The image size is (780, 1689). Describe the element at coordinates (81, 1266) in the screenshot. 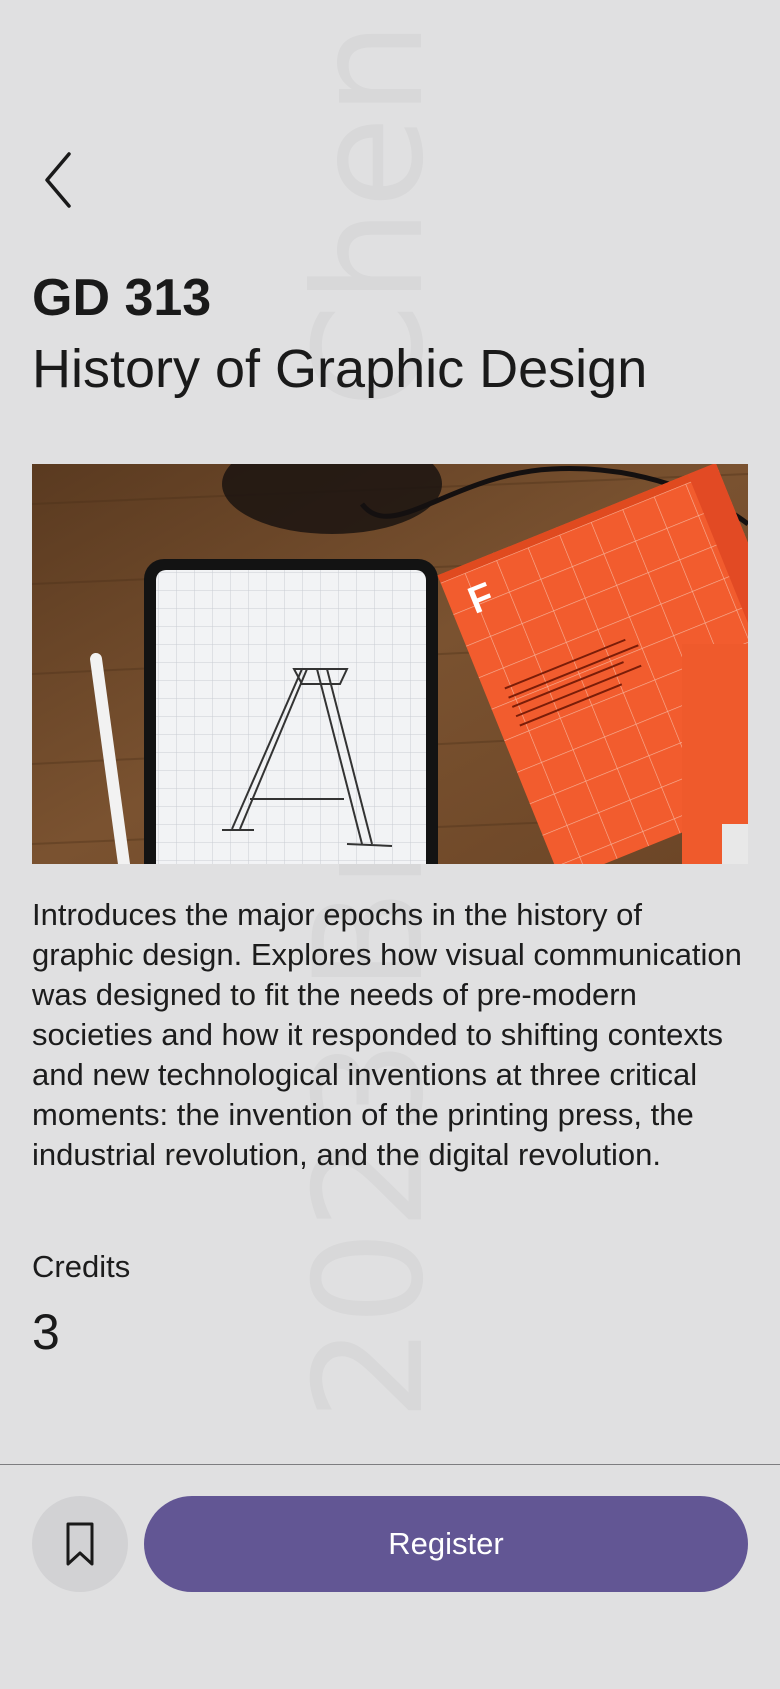

I see `credits-label: Credits` at that location.